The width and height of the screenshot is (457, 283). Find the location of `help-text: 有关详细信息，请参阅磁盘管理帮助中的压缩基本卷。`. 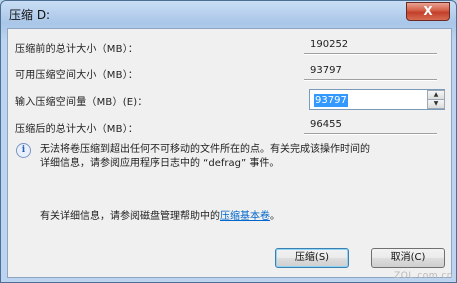

help-text: 有关详细信息，请参阅磁盘管理帮助中的压缩基本卷。 is located at coordinates (160, 214).